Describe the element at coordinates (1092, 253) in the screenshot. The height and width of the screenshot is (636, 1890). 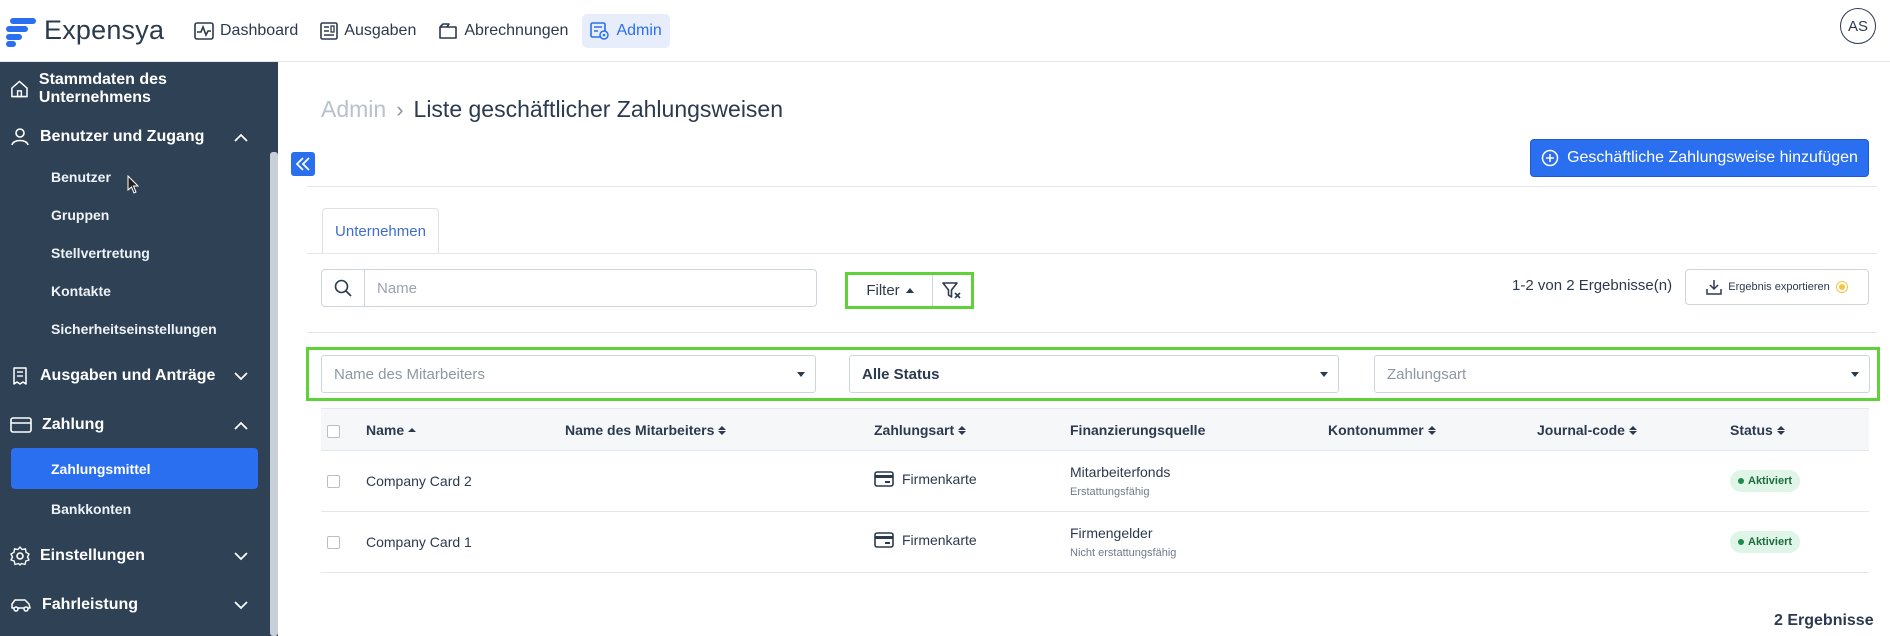
I see `divider` at that location.